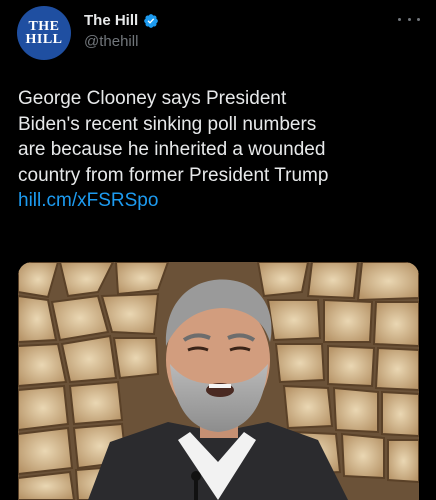 The width and height of the screenshot is (436, 500). I want to click on tweet-text-line: Biden's recent sinking poll numbers, so click(167, 124).